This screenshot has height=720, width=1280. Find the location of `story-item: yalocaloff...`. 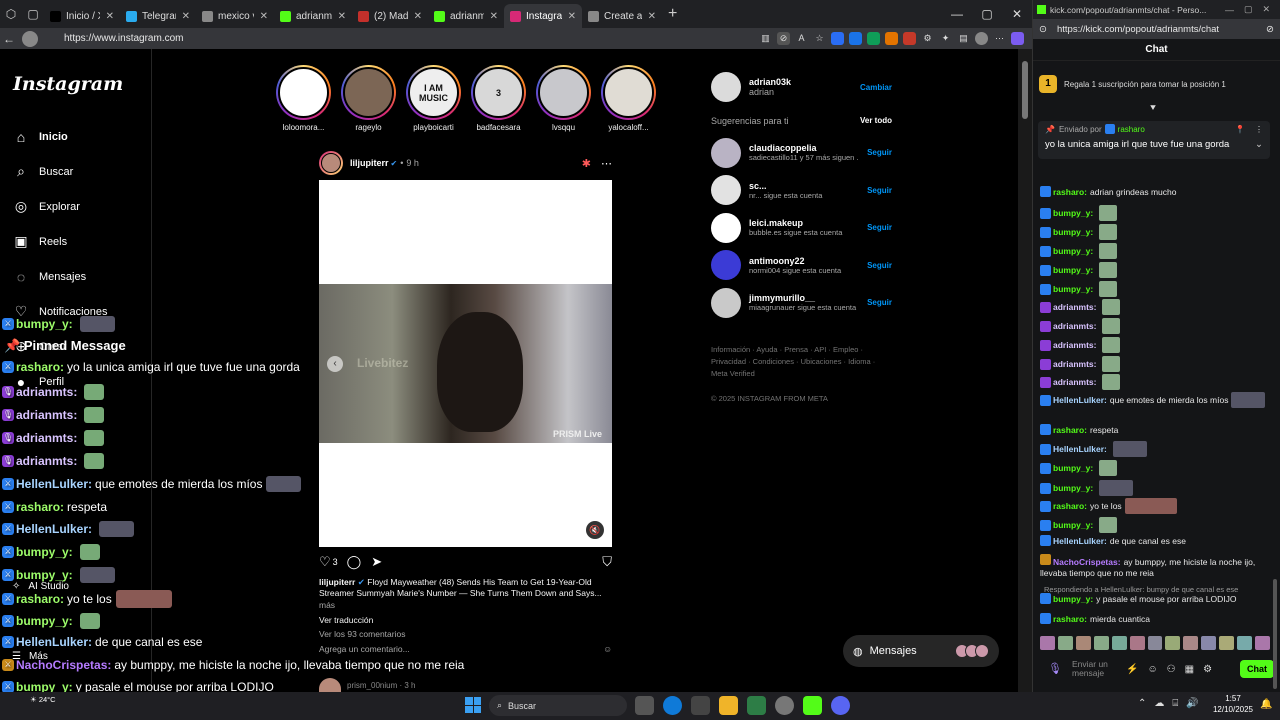

story-item: yalocaloff... is located at coordinates (628, 98).